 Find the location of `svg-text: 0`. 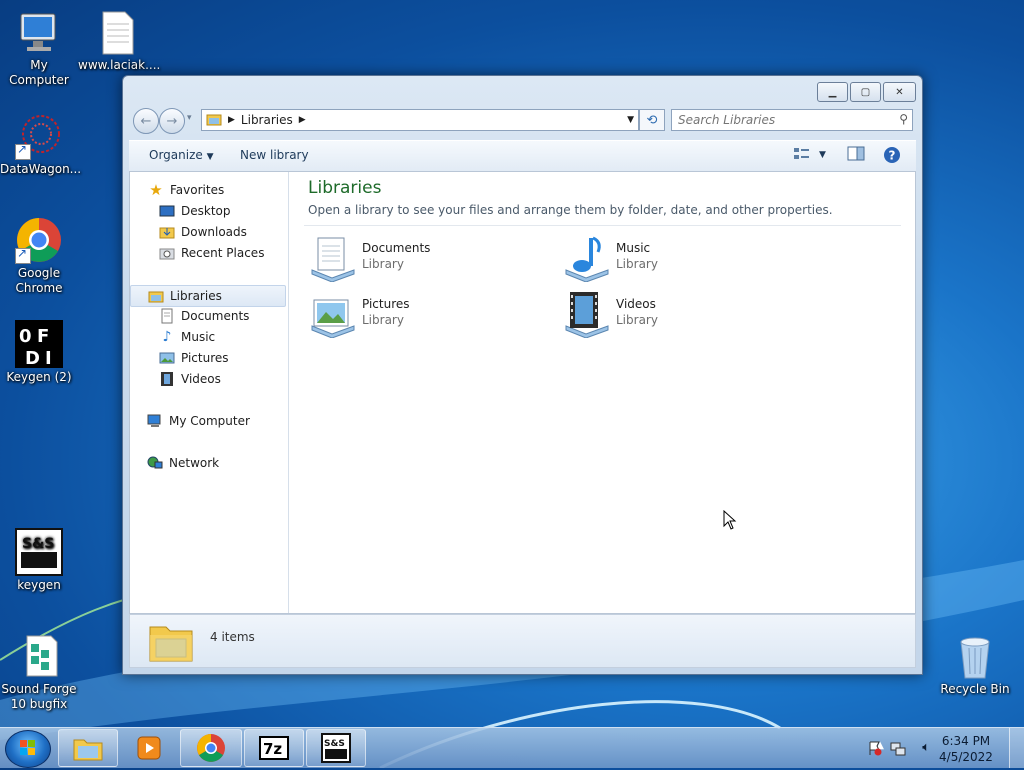

svg-text: 0 is located at coordinates (25, 336).